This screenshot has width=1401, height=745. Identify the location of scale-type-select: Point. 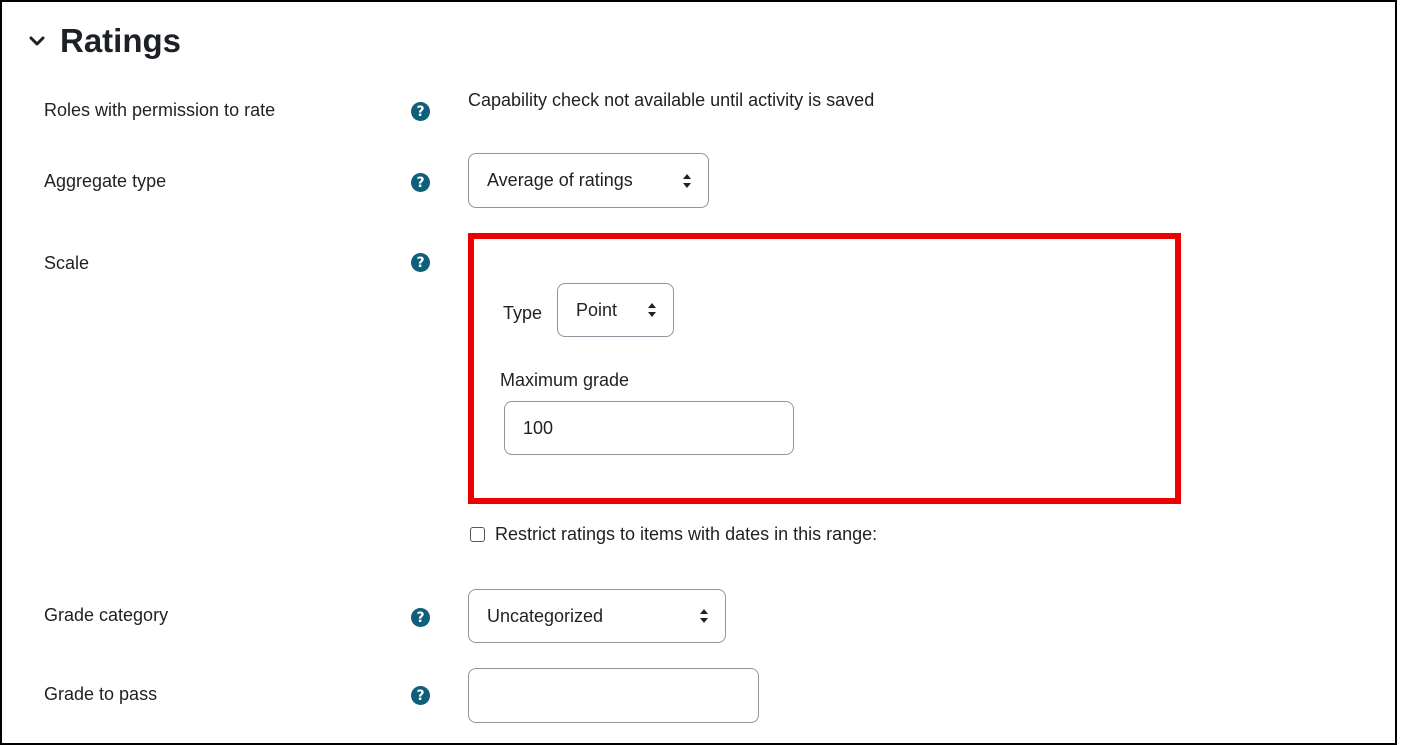
(615, 310).